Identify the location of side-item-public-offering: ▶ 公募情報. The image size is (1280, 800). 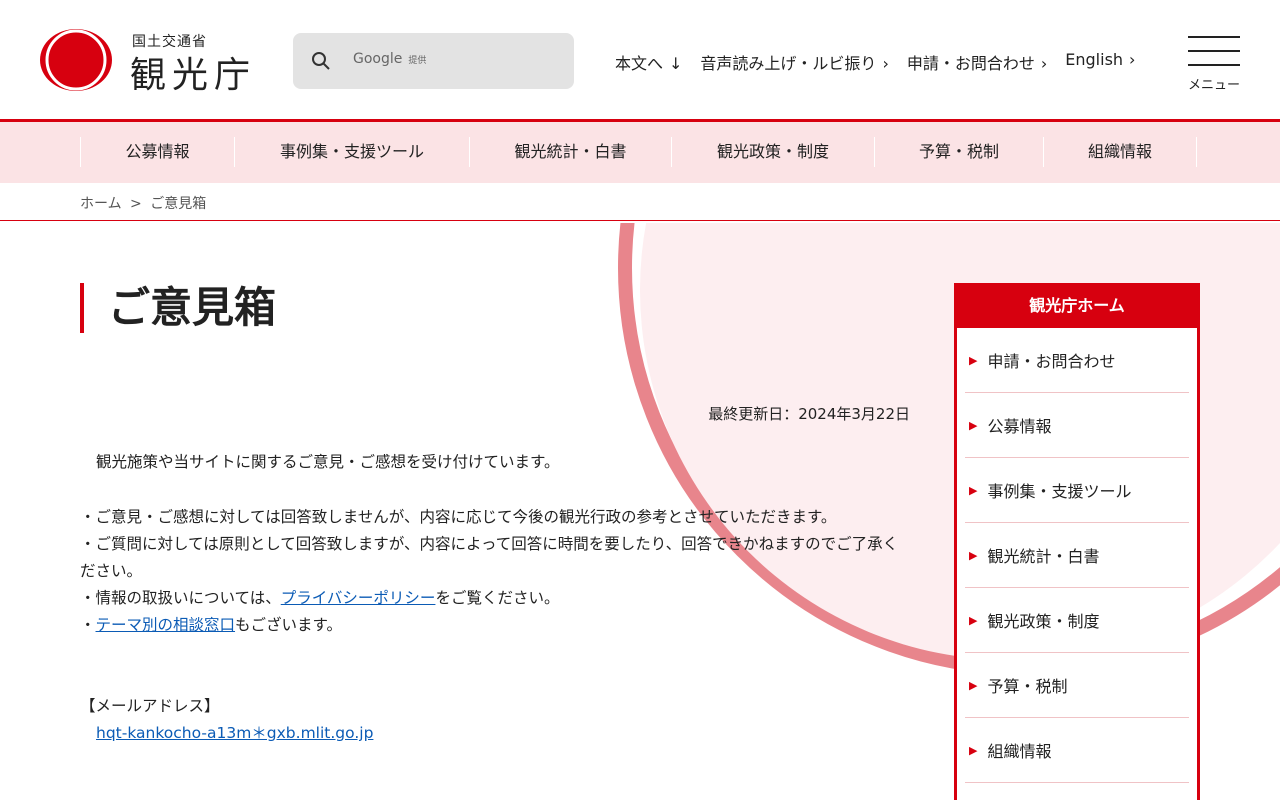
(1077, 425).